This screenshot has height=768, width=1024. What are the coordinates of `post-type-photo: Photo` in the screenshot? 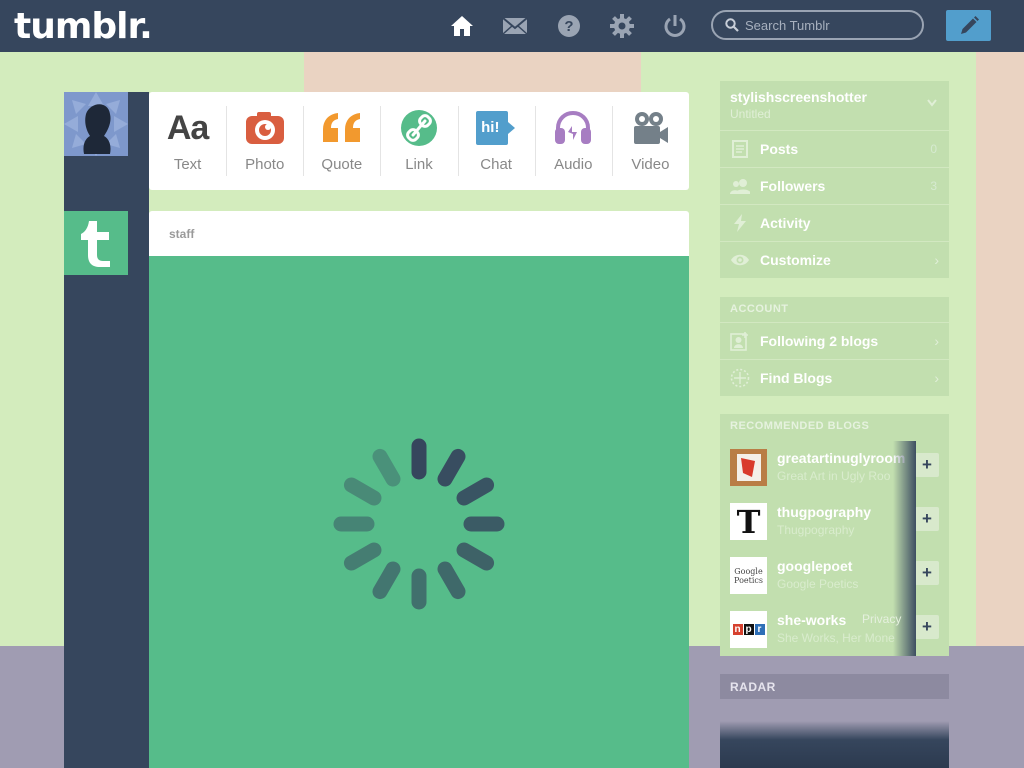 It's located at (264, 141).